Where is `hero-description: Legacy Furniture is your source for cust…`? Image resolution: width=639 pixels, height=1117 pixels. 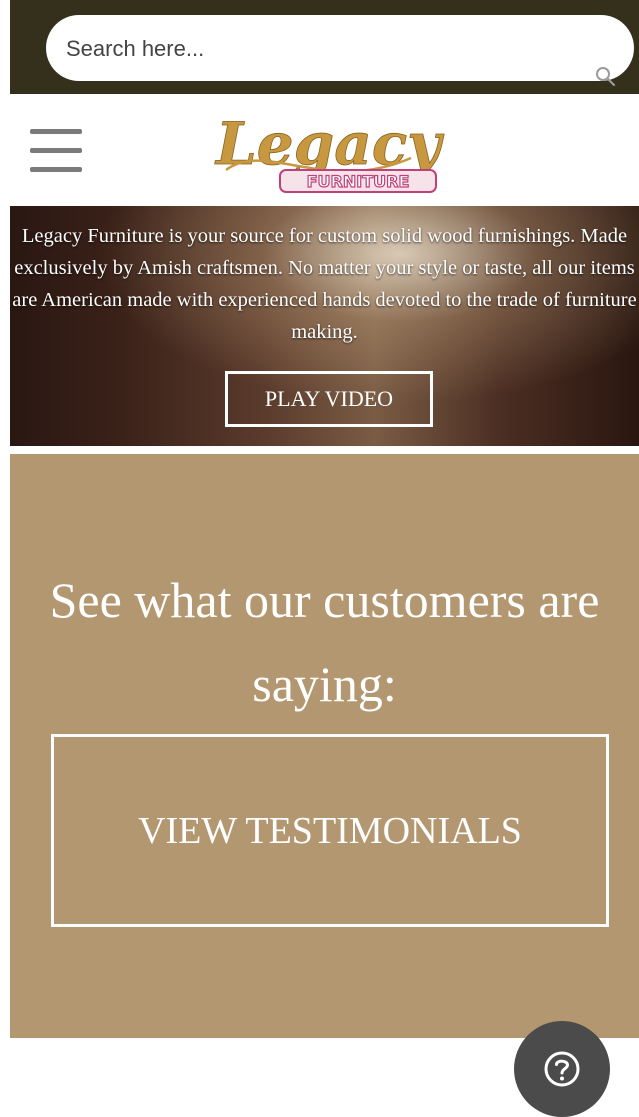 hero-description: Legacy Furniture is your source for cust… is located at coordinates (324, 284).